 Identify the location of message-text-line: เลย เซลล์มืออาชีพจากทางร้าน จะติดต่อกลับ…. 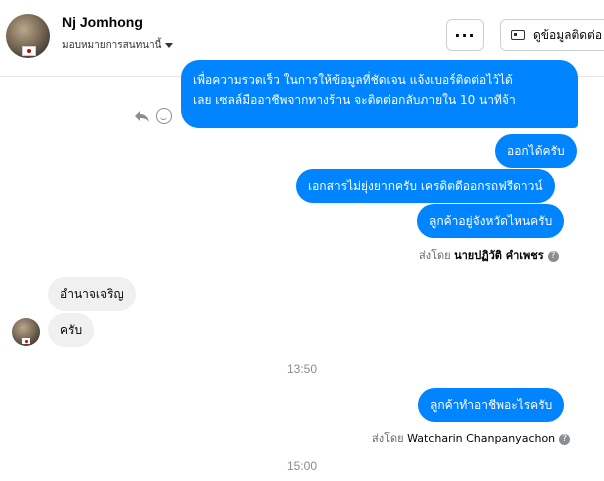
(354, 100).